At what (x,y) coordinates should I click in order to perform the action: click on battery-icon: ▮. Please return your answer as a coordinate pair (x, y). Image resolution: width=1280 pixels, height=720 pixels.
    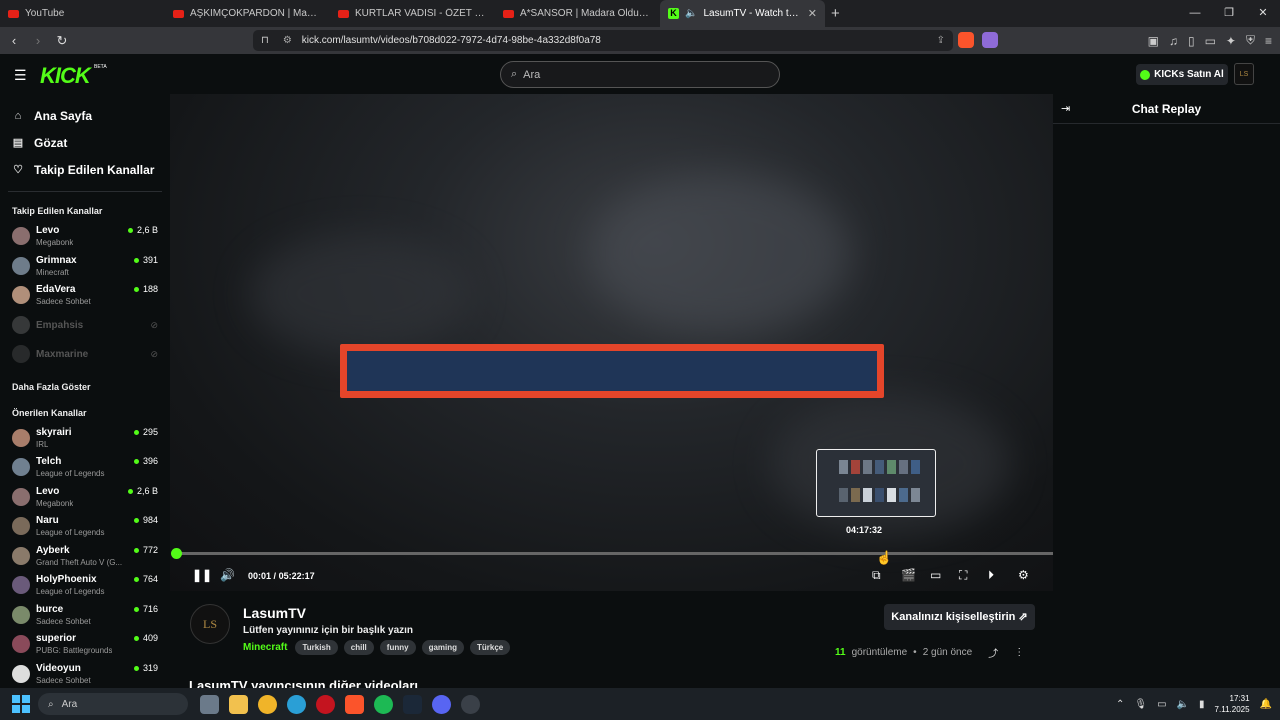
    Looking at the image, I should click on (1202, 704).